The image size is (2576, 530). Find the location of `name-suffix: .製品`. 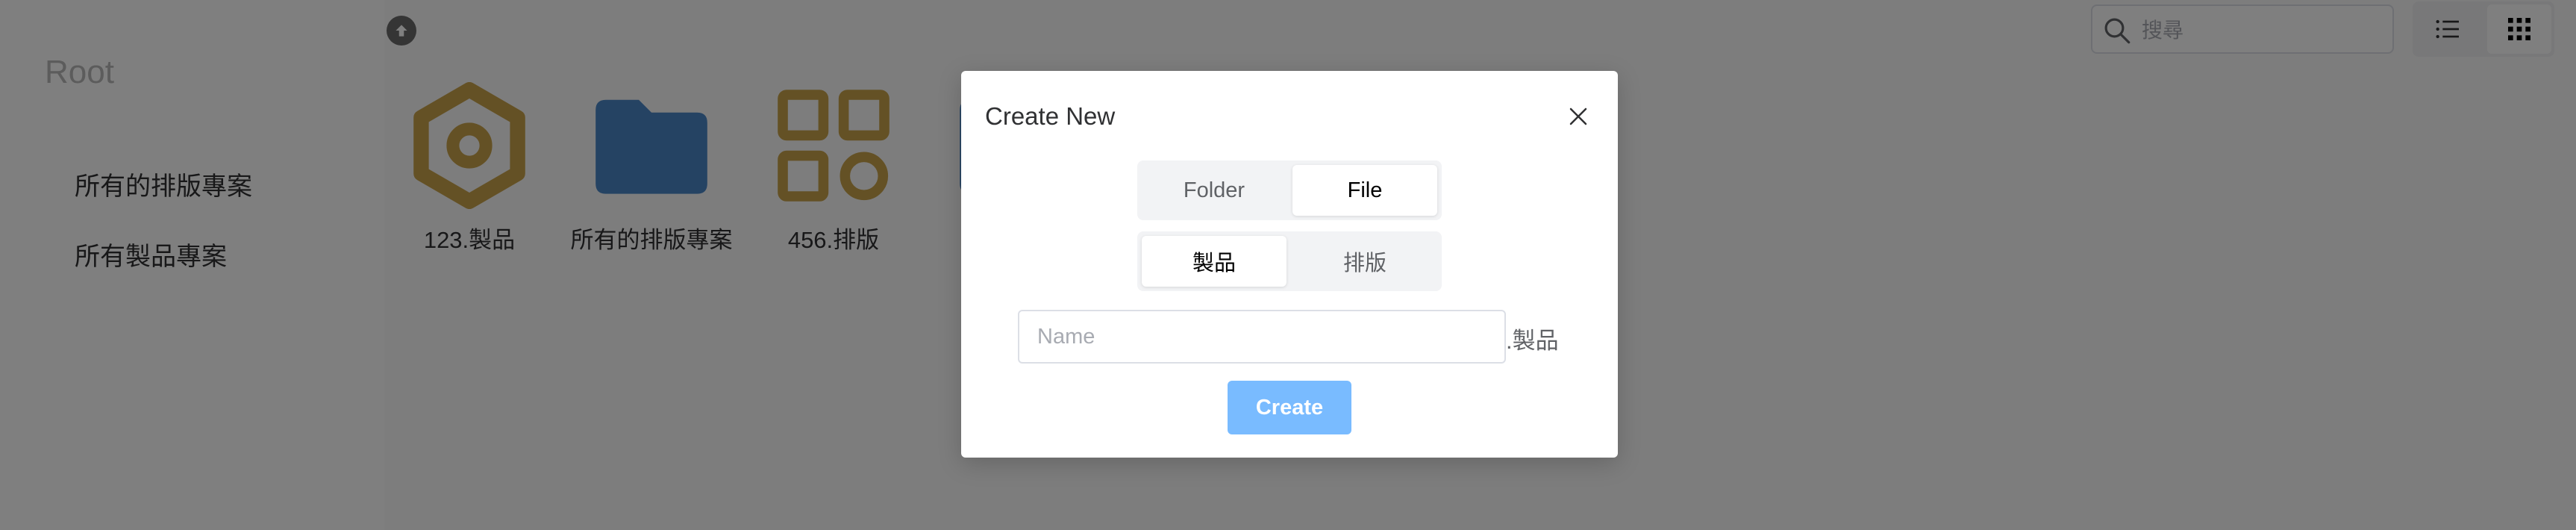

name-suffix: .製品 is located at coordinates (1532, 341).